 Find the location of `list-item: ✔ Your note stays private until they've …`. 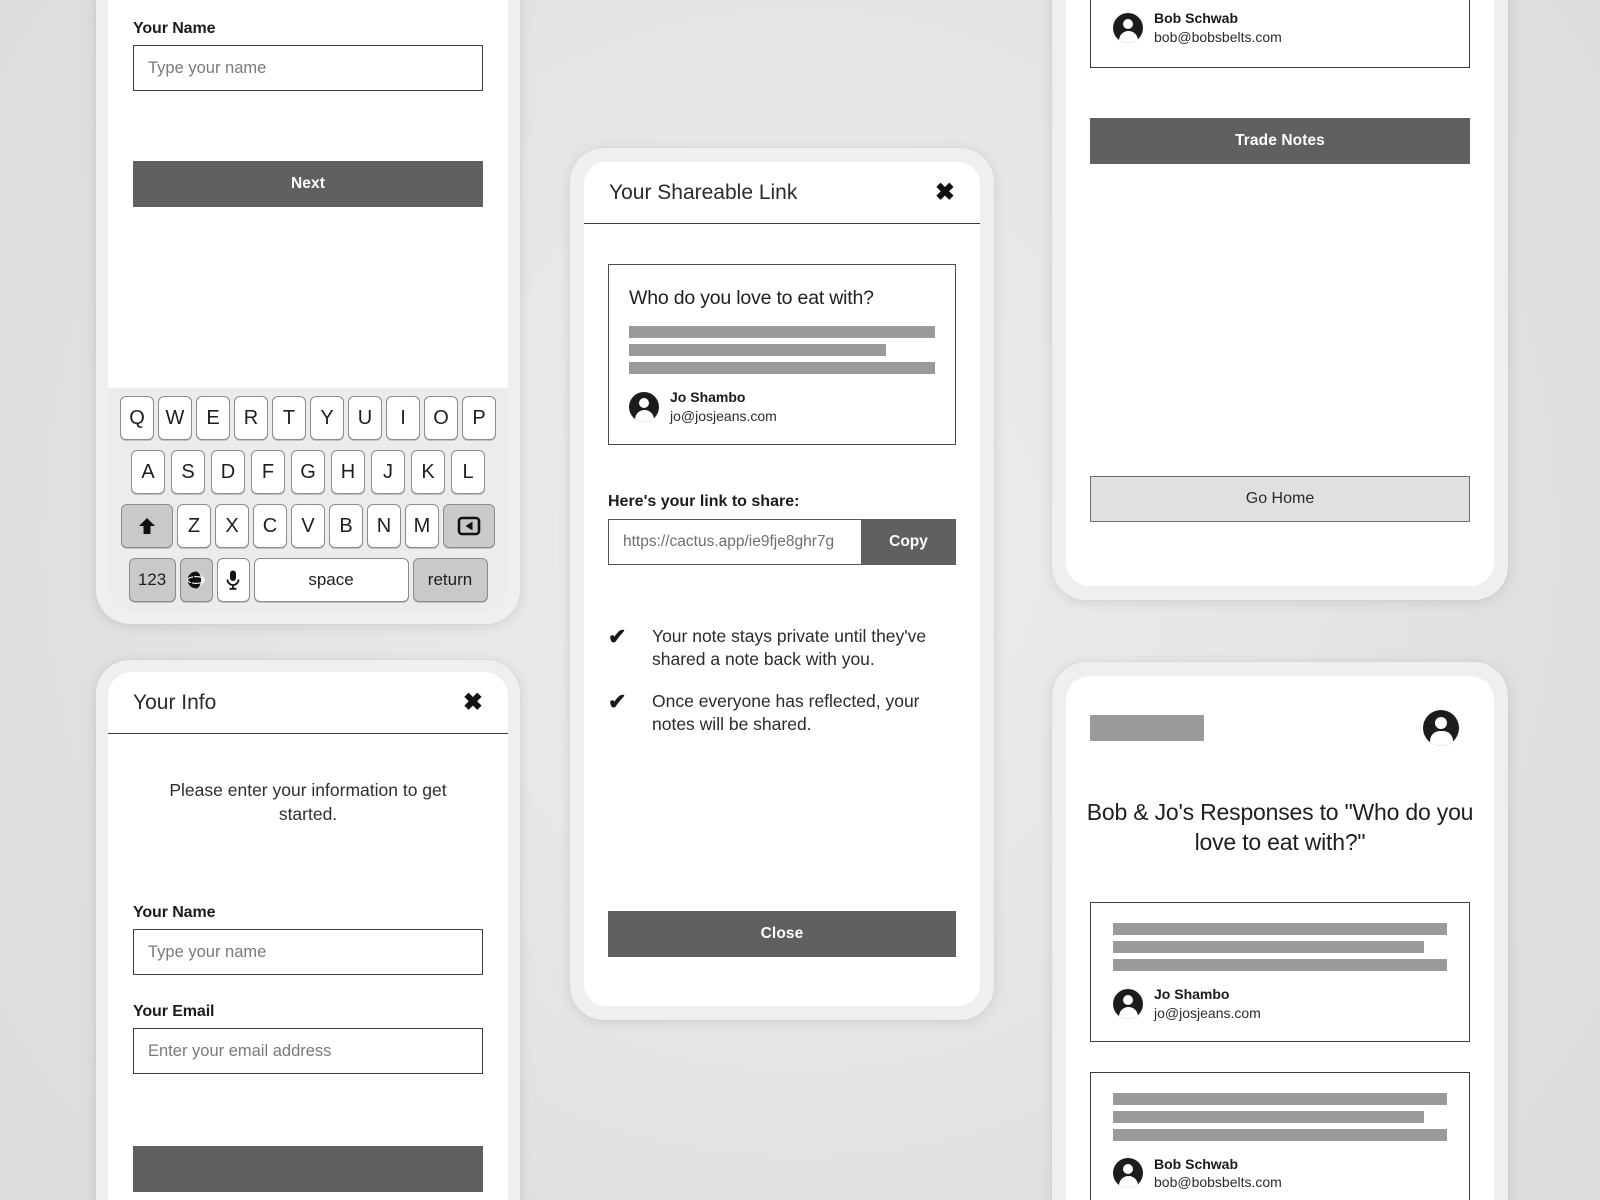

list-item: ✔ Your note stays private until they've … is located at coordinates (782, 647).